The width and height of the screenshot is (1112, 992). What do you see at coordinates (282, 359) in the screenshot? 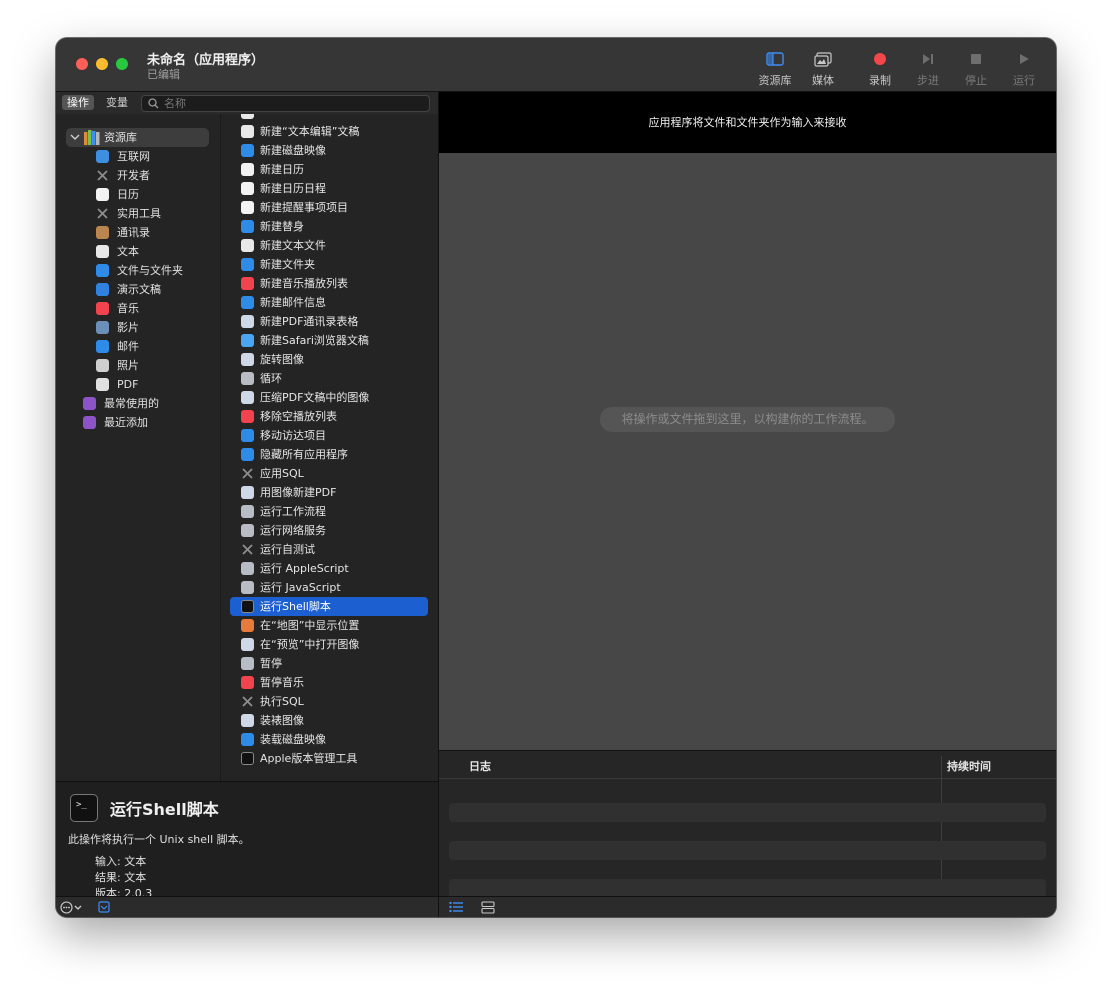
I see `action-row-label: 旋转图像` at bounding box center [282, 359].